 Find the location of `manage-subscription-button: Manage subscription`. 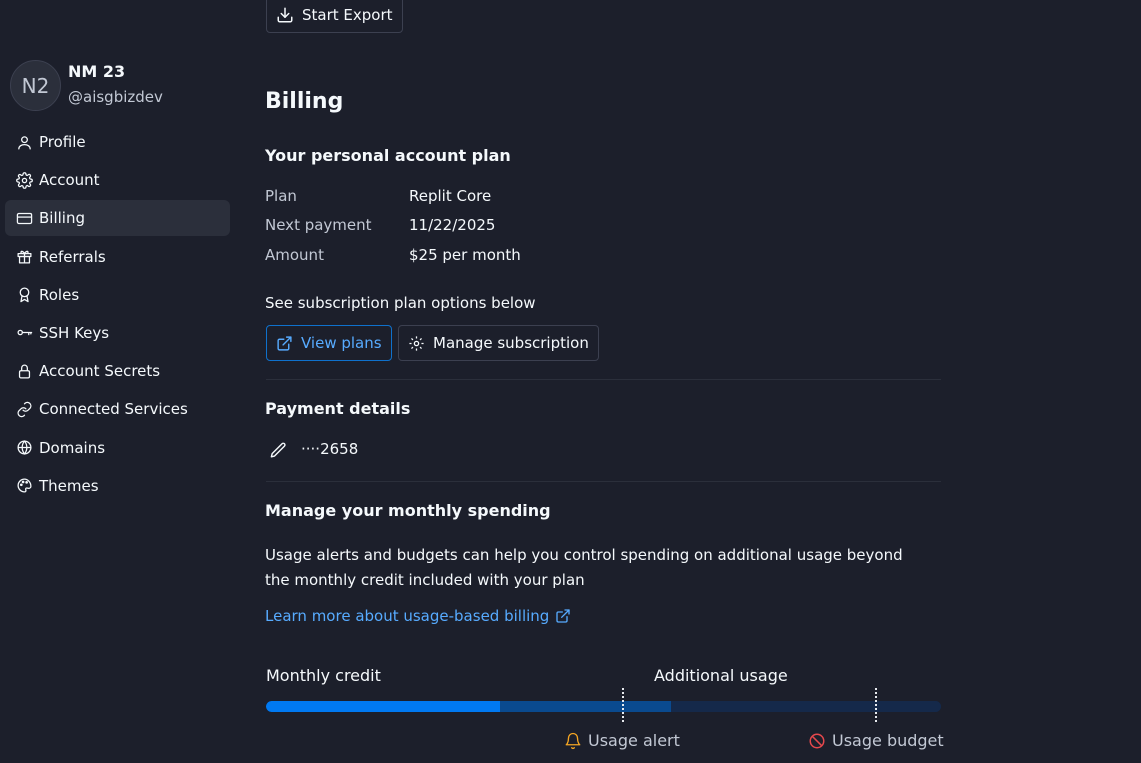

manage-subscription-button: Manage subscription is located at coordinates (498, 343).